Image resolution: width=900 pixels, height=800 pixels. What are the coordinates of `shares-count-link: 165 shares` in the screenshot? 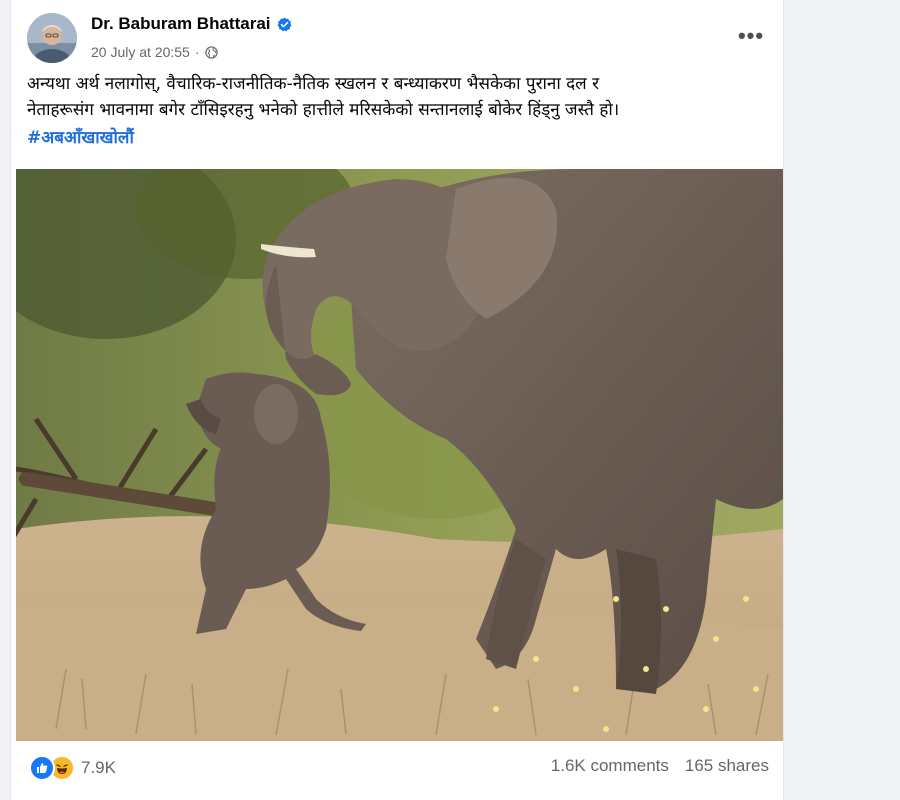 It's located at (727, 766).